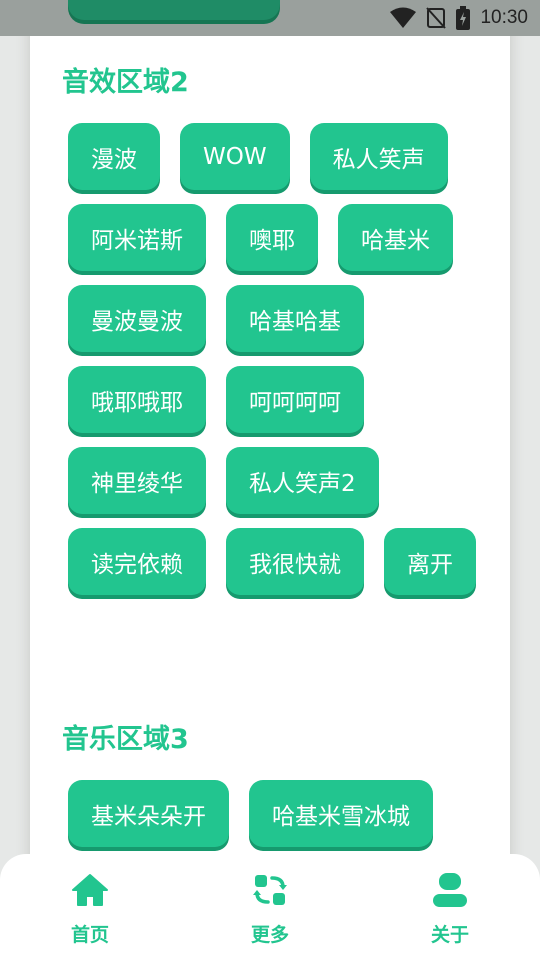 This screenshot has width=540, height=960. Describe the element at coordinates (125, 739) in the screenshot. I see `section-title-music: 音乐区域3` at that location.